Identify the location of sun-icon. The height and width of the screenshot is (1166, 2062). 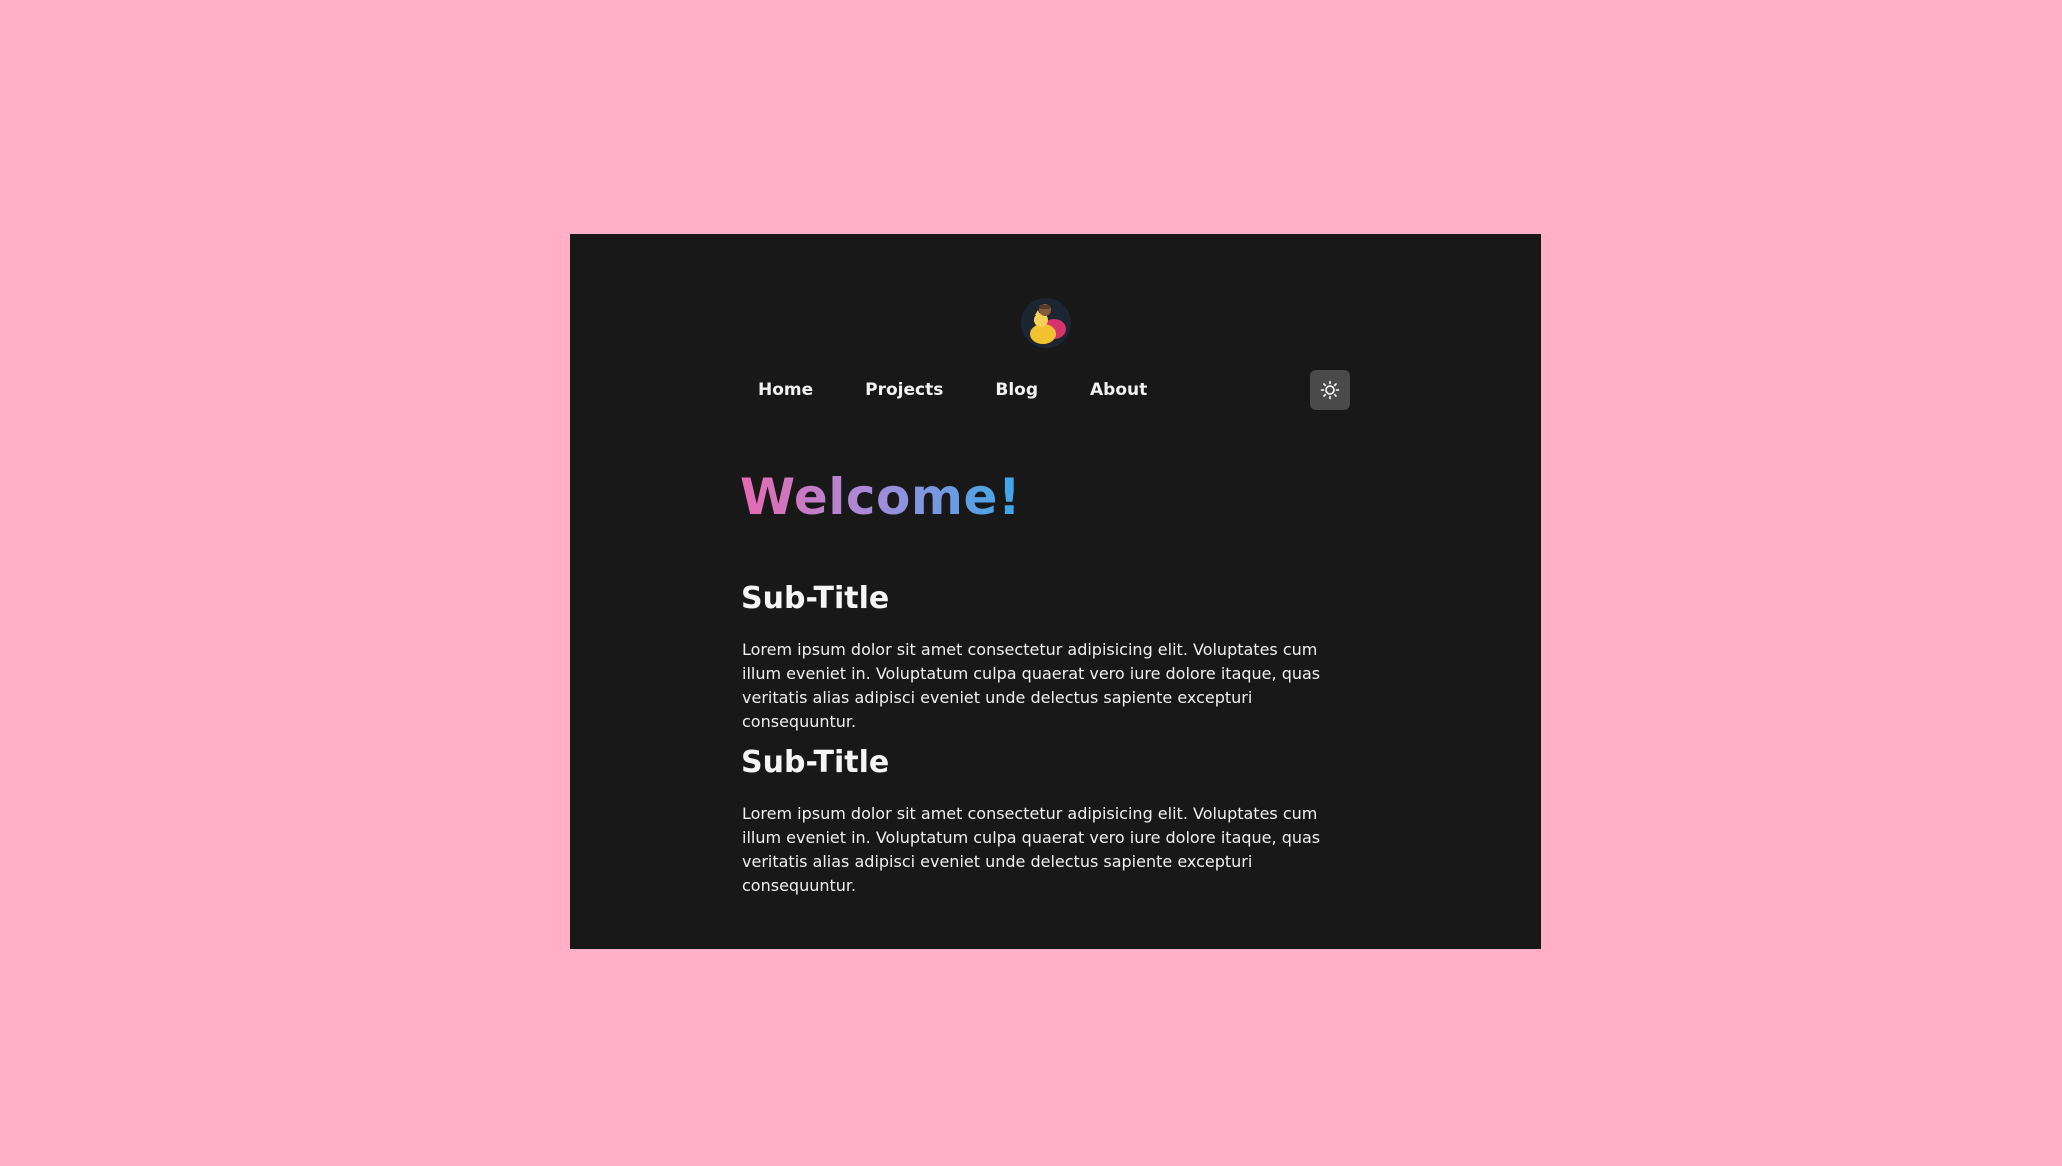
(1330, 390).